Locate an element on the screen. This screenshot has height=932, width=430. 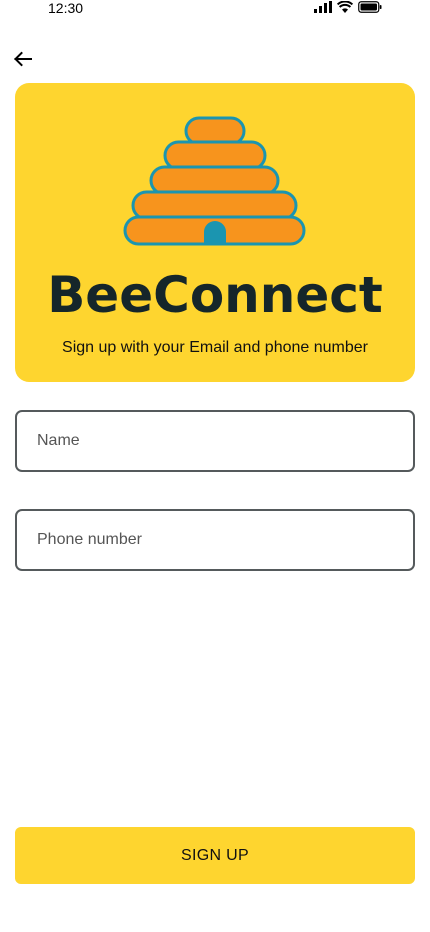
name-input is located at coordinates (207, 441).